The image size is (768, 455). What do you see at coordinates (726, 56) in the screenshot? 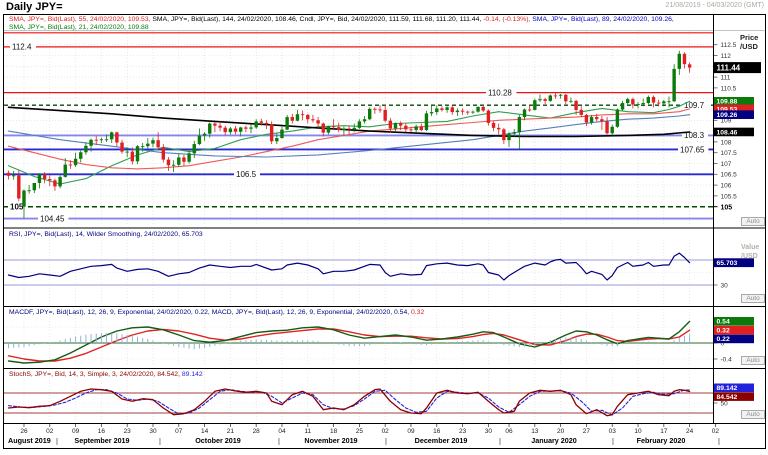
I see `svg-text: 112` at bounding box center [726, 56].